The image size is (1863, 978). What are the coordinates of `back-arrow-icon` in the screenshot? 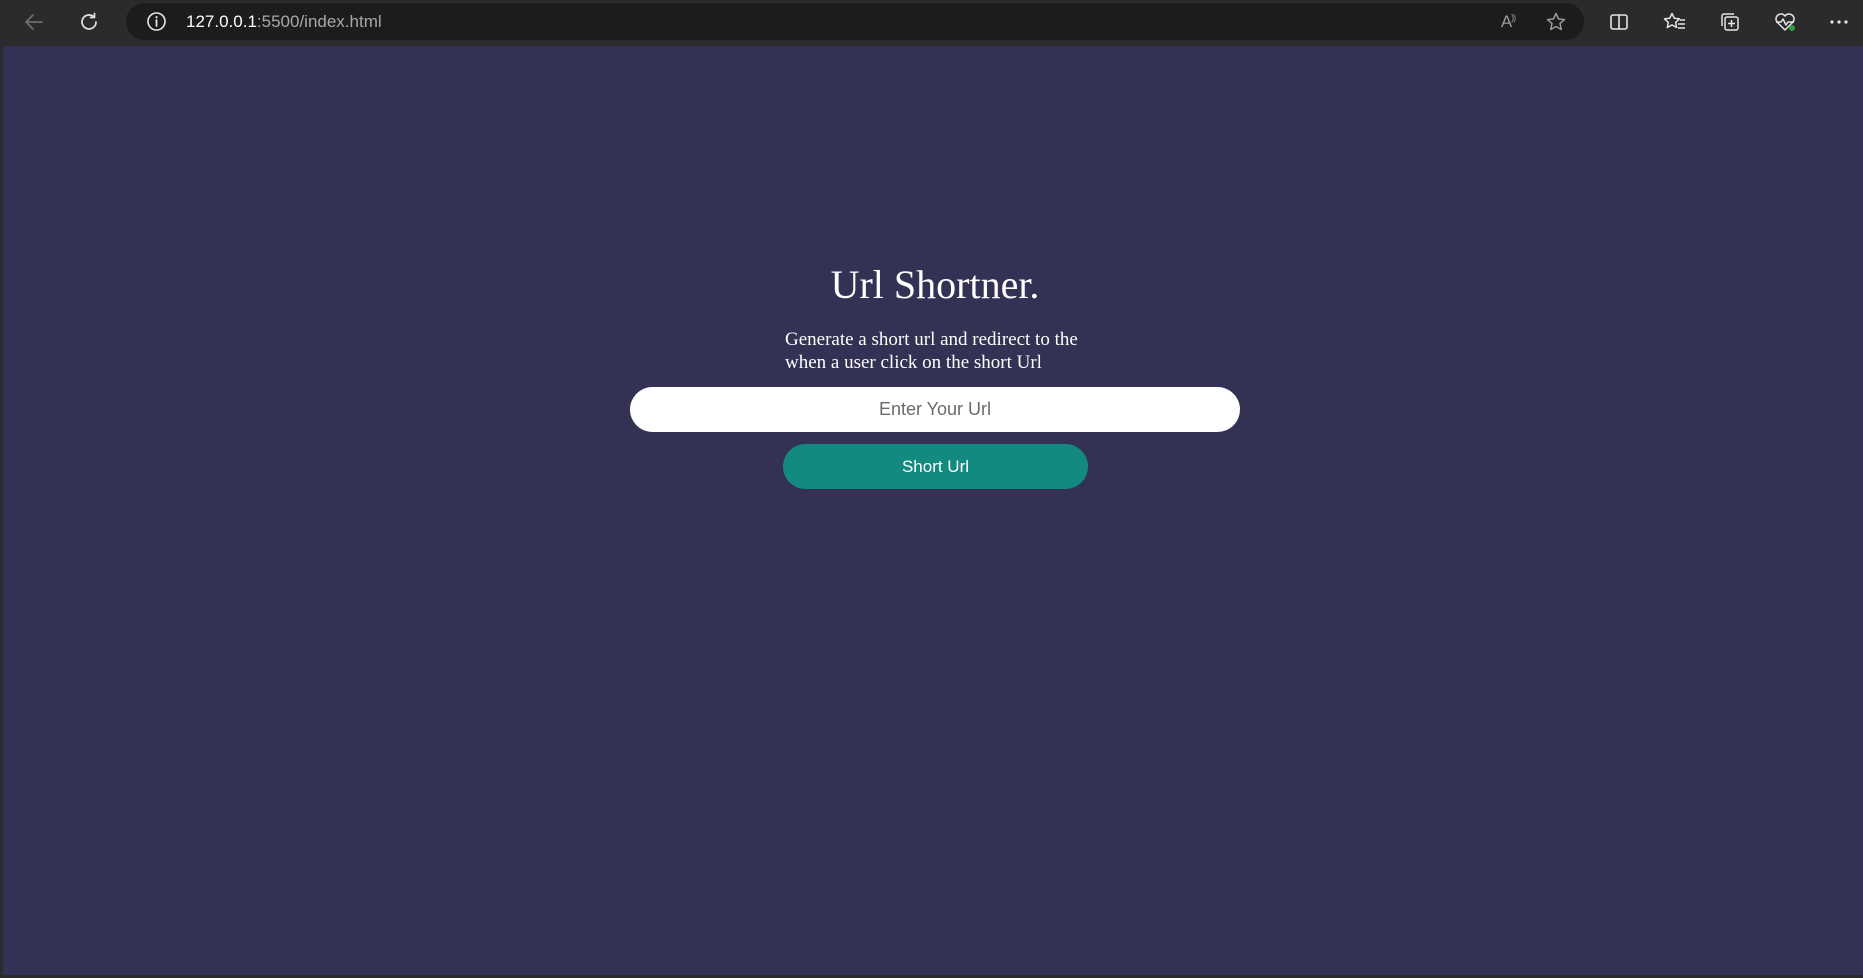 It's located at (34, 22).